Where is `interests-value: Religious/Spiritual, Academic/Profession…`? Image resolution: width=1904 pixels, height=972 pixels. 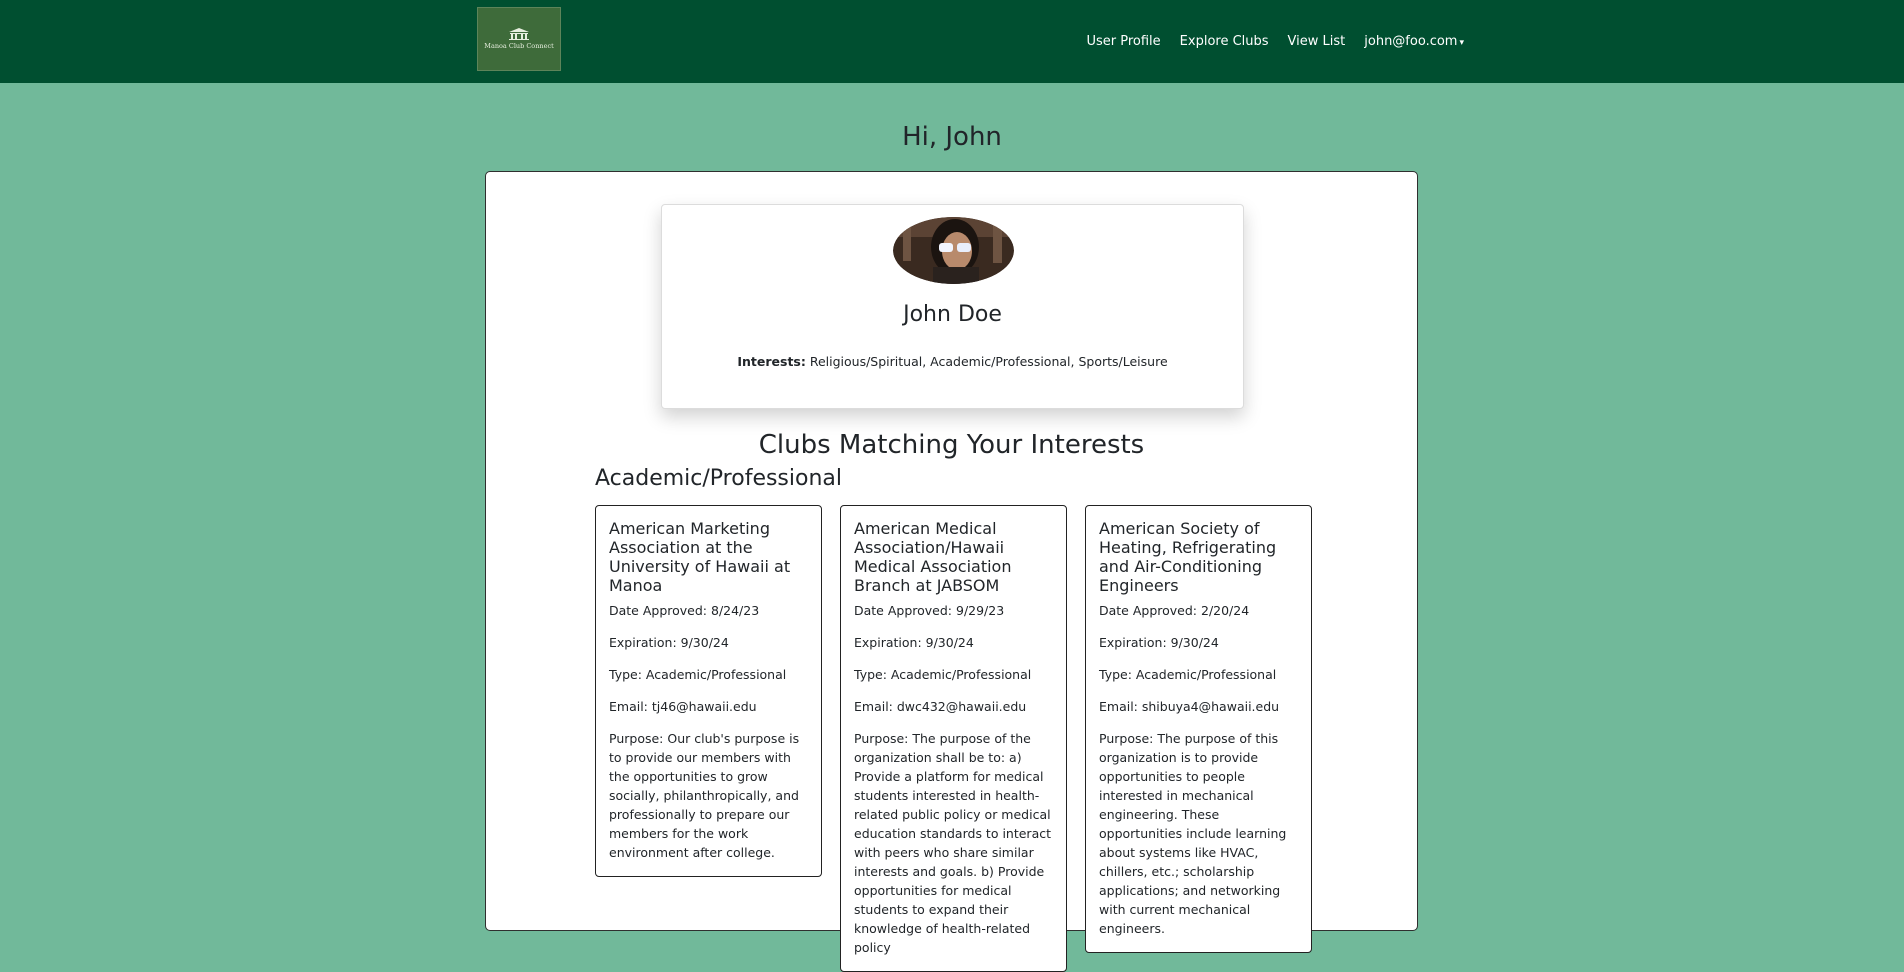
interests-value: Religious/Spiritual, Academic/Profession… is located at coordinates (988, 361).